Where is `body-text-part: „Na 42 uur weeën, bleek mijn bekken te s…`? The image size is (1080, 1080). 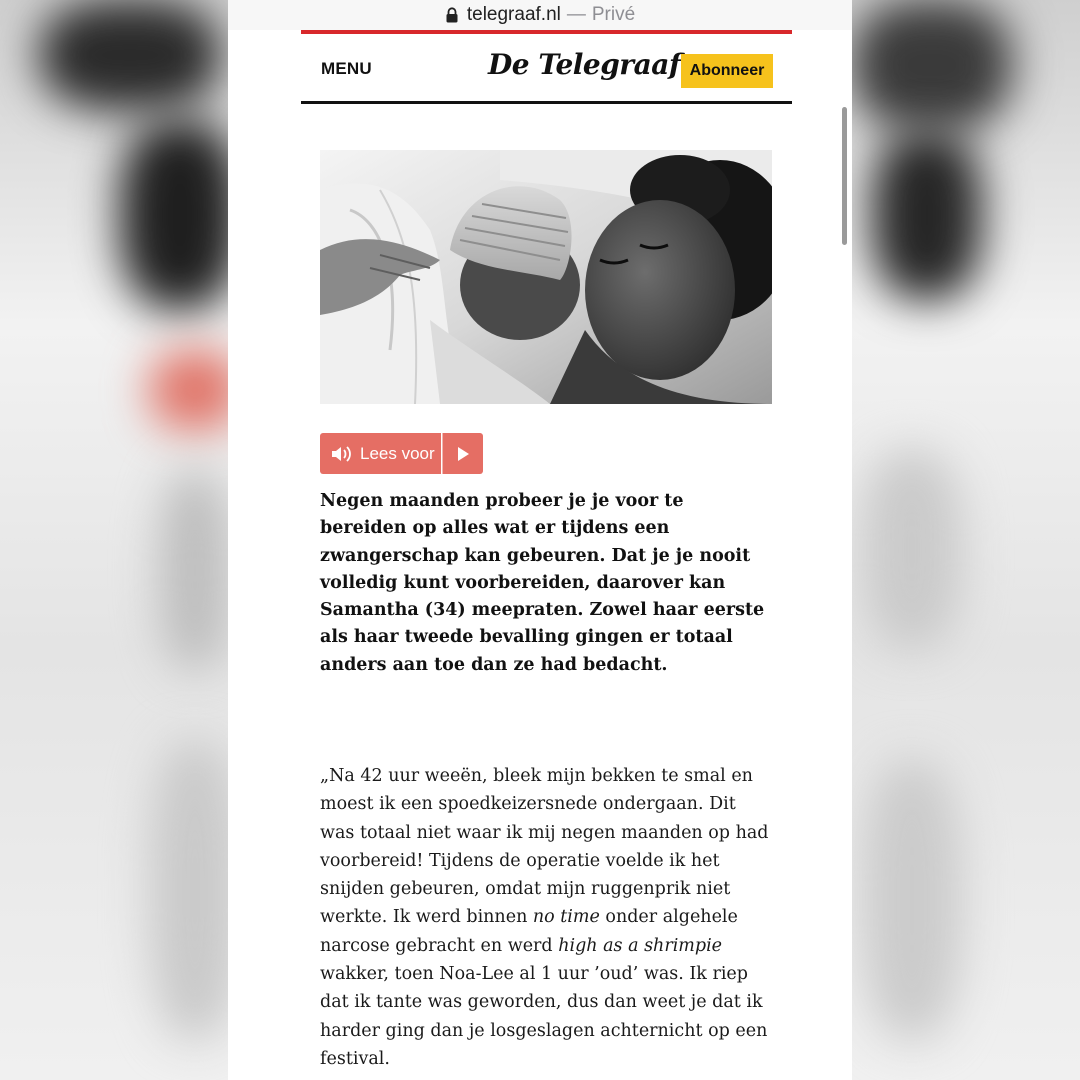
body-text-part: „Na 42 uur weeën, bleek mijn bekken te s… is located at coordinates (544, 847).